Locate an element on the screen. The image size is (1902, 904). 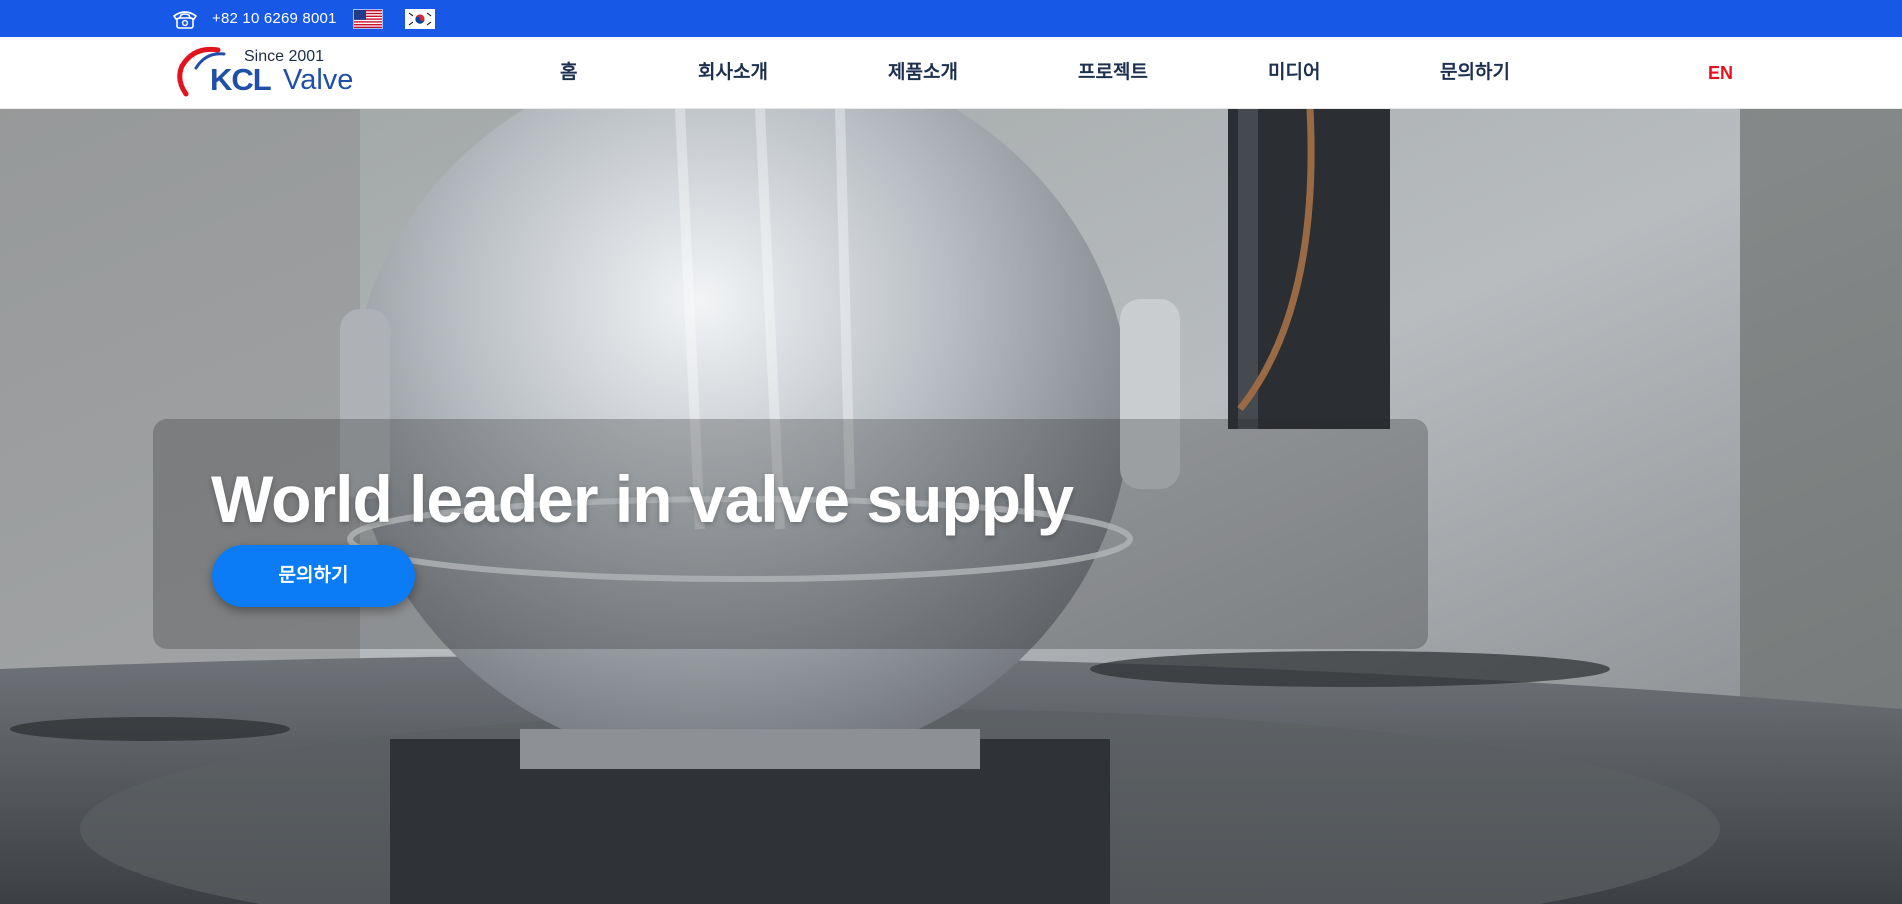
korea-flag-icon is located at coordinates (419, 18).